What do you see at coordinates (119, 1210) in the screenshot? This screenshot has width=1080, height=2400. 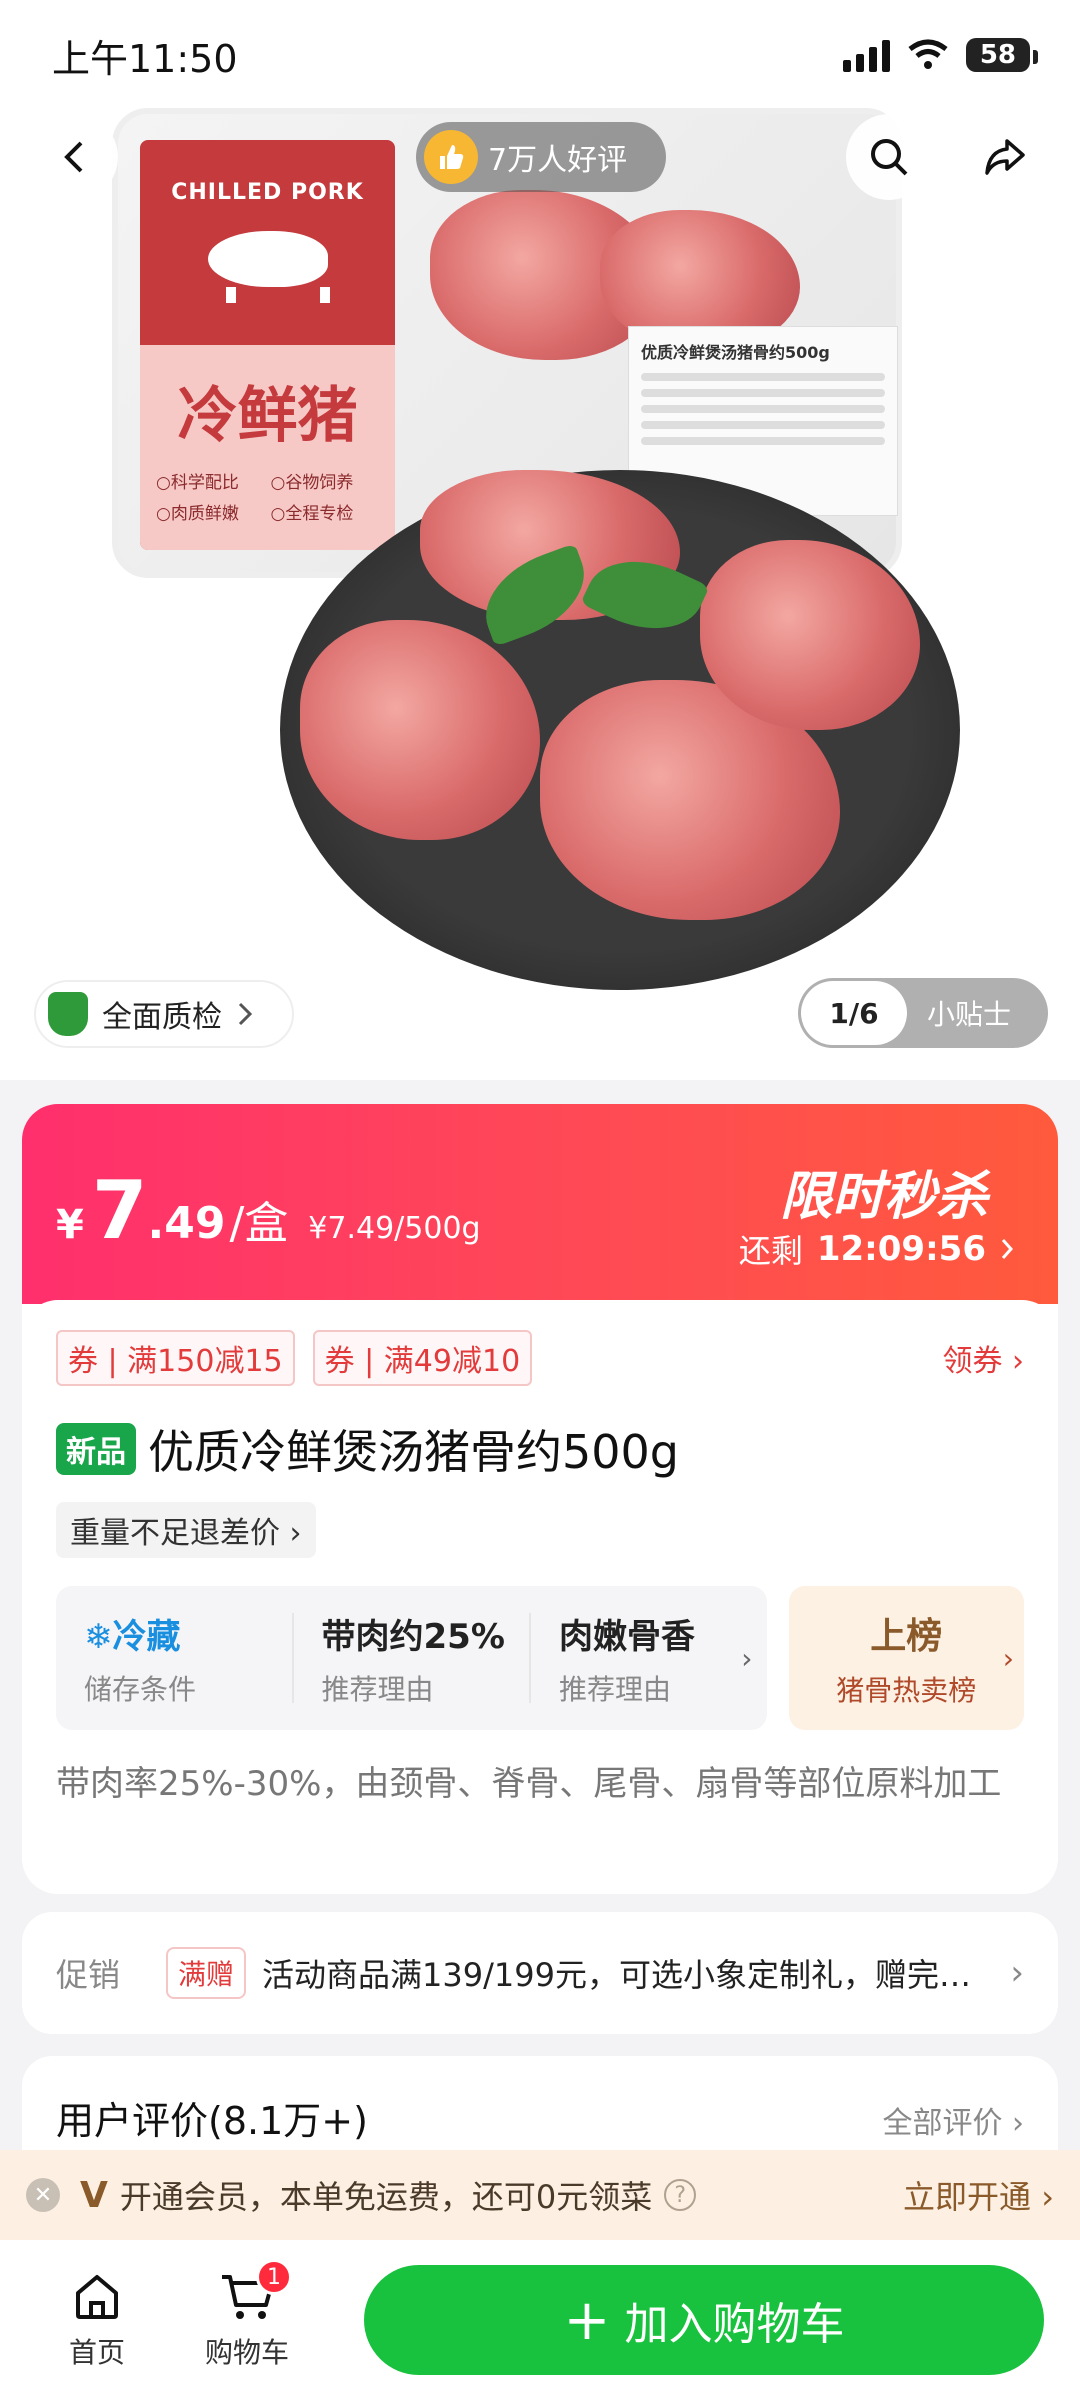 I see `price-integer: 7` at bounding box center [119, 1210].